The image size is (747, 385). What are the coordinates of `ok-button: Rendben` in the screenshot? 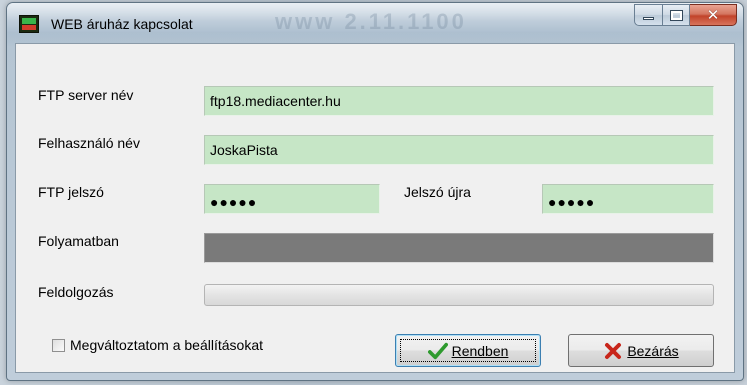 It's located at (468, 350).